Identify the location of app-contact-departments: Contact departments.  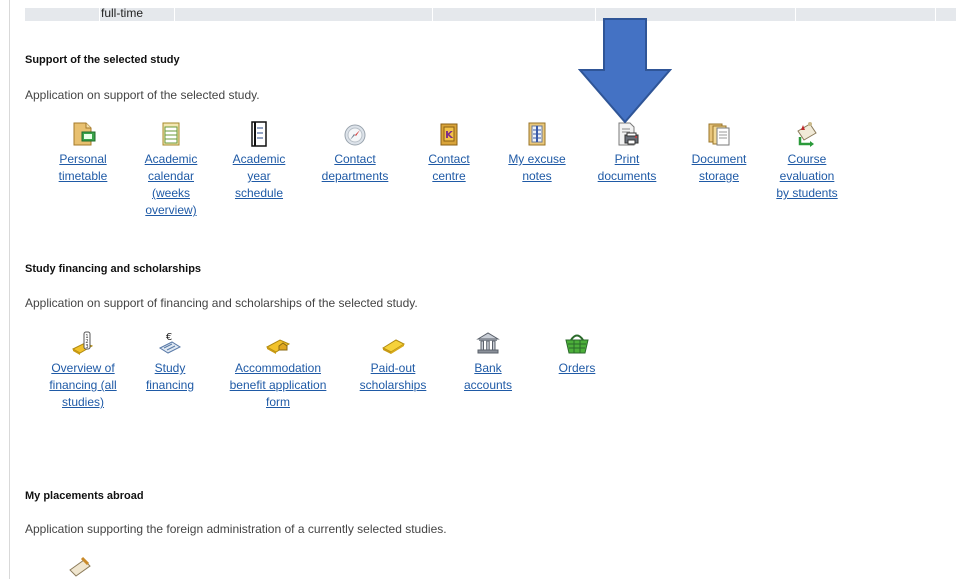
(355, 153).